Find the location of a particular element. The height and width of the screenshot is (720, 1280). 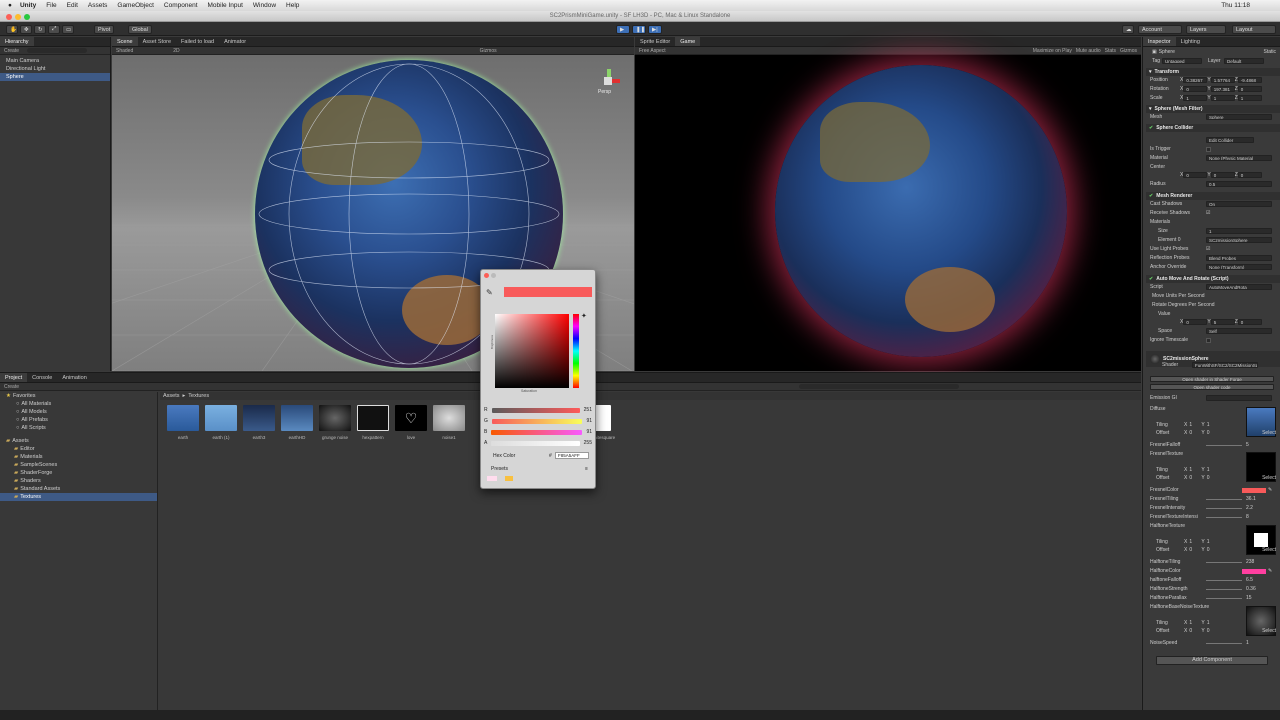

tree-folder-textures: ▰ Textures is located at coordinates (78, 497).